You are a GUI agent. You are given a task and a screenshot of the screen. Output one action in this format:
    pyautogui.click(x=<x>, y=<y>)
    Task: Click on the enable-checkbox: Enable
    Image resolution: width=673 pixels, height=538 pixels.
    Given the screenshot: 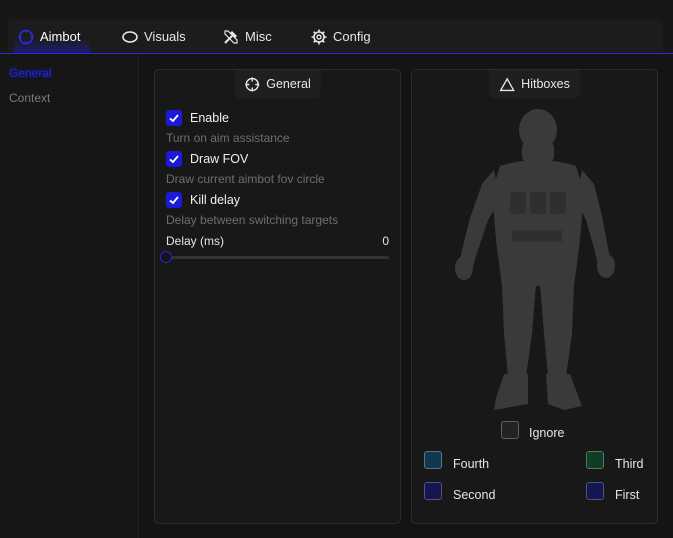 What is the action you would take?
    pyautogui.click(x=197, y=118)
    